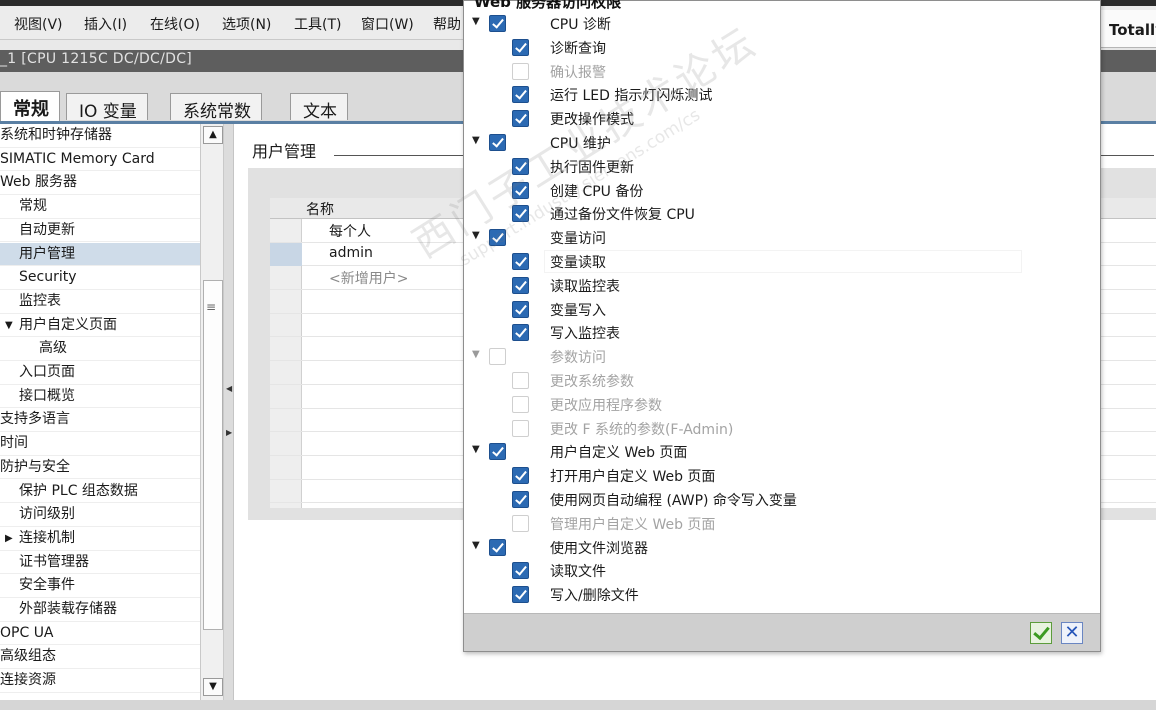 This screenshot has width=1156, height=710. What do you see at coordinates (782, 238) in the screenshot?
I see `permission-item: ▼ 变量访问` at bounding box center [782, 238].